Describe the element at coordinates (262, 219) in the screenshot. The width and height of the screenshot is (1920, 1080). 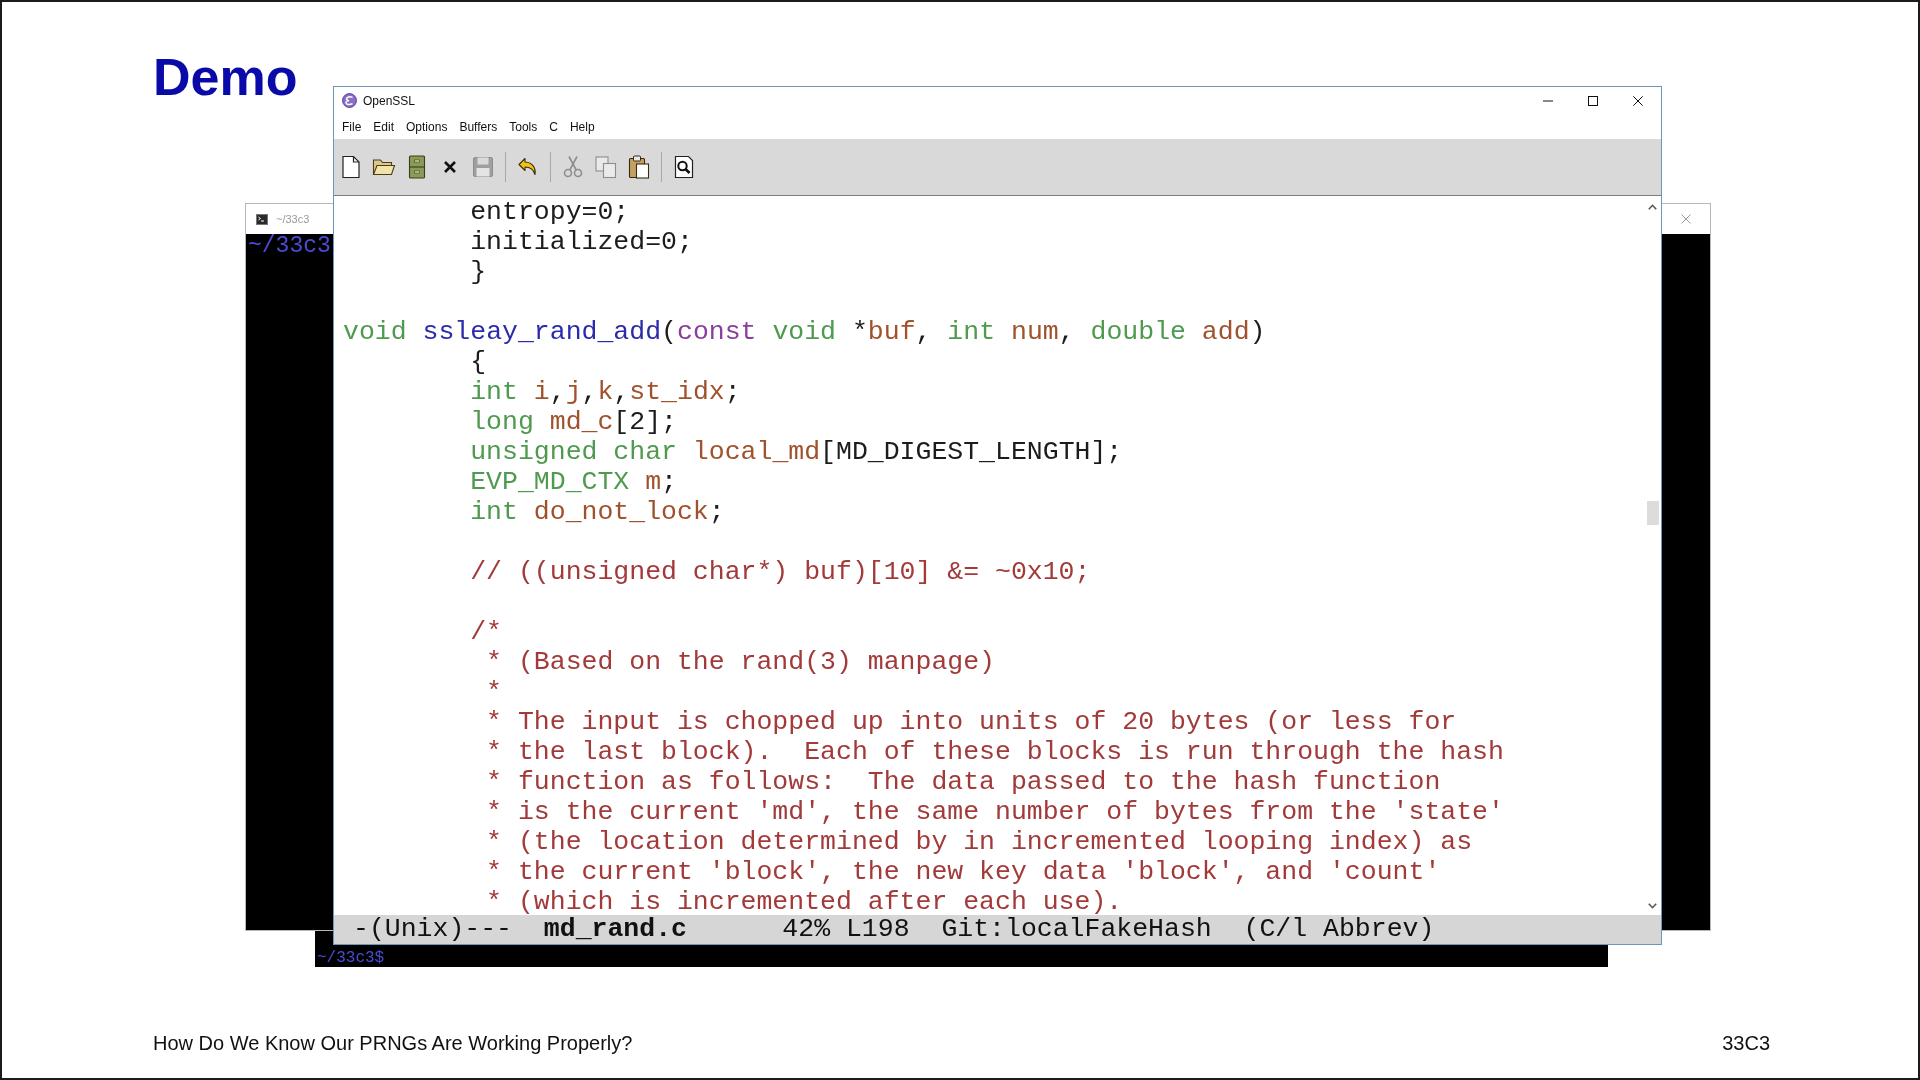
I see `terminal-icon` at that location.